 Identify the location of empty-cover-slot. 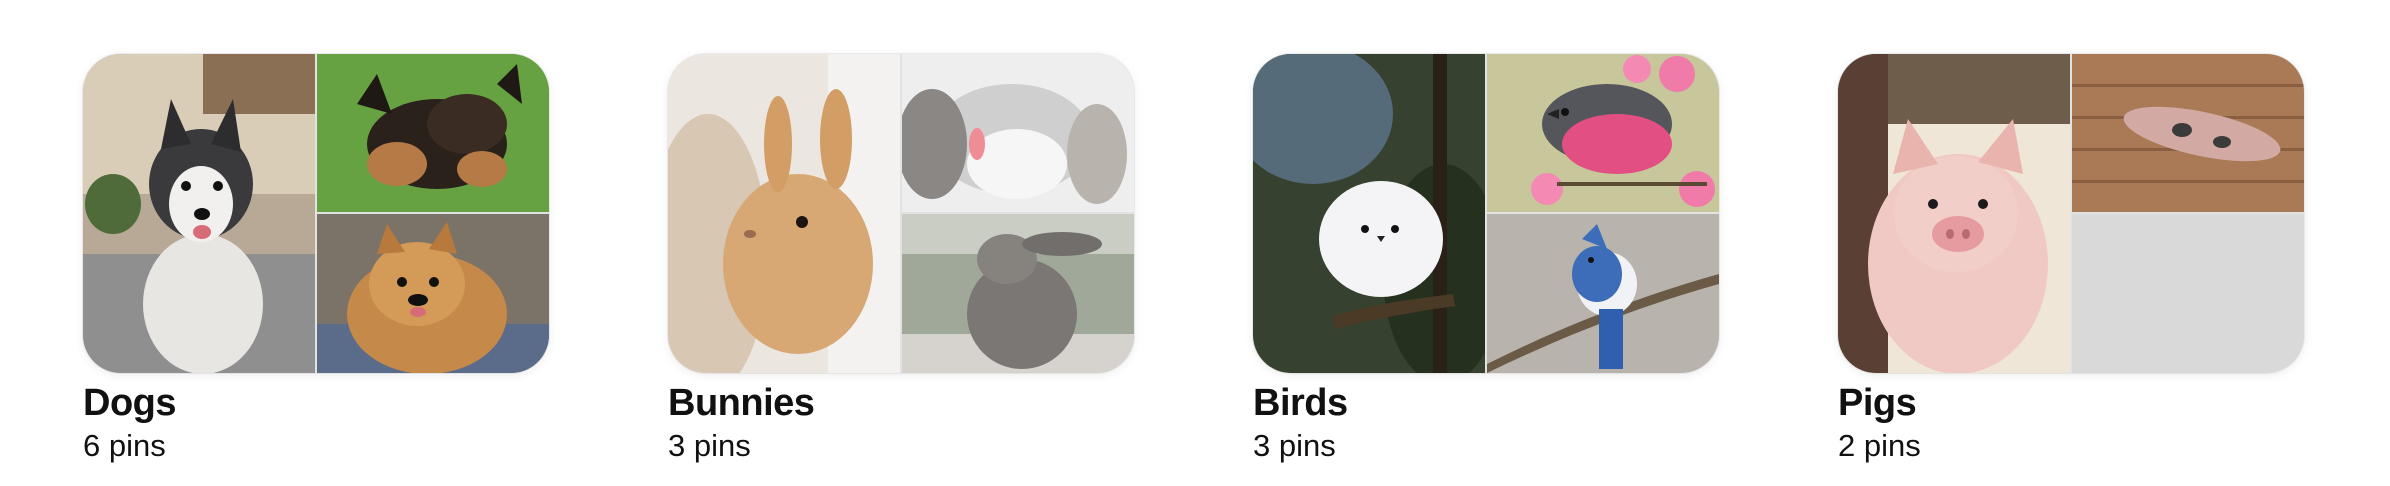
(2188, 293).